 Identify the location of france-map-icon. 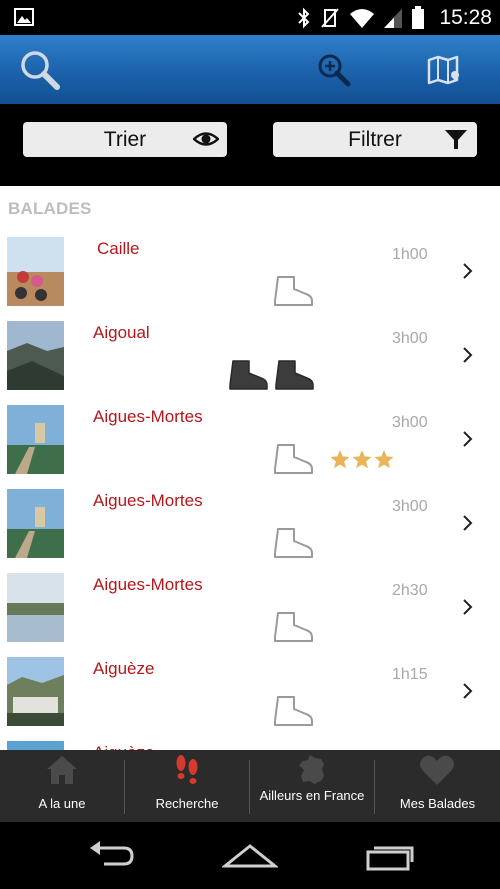
(312, 772).